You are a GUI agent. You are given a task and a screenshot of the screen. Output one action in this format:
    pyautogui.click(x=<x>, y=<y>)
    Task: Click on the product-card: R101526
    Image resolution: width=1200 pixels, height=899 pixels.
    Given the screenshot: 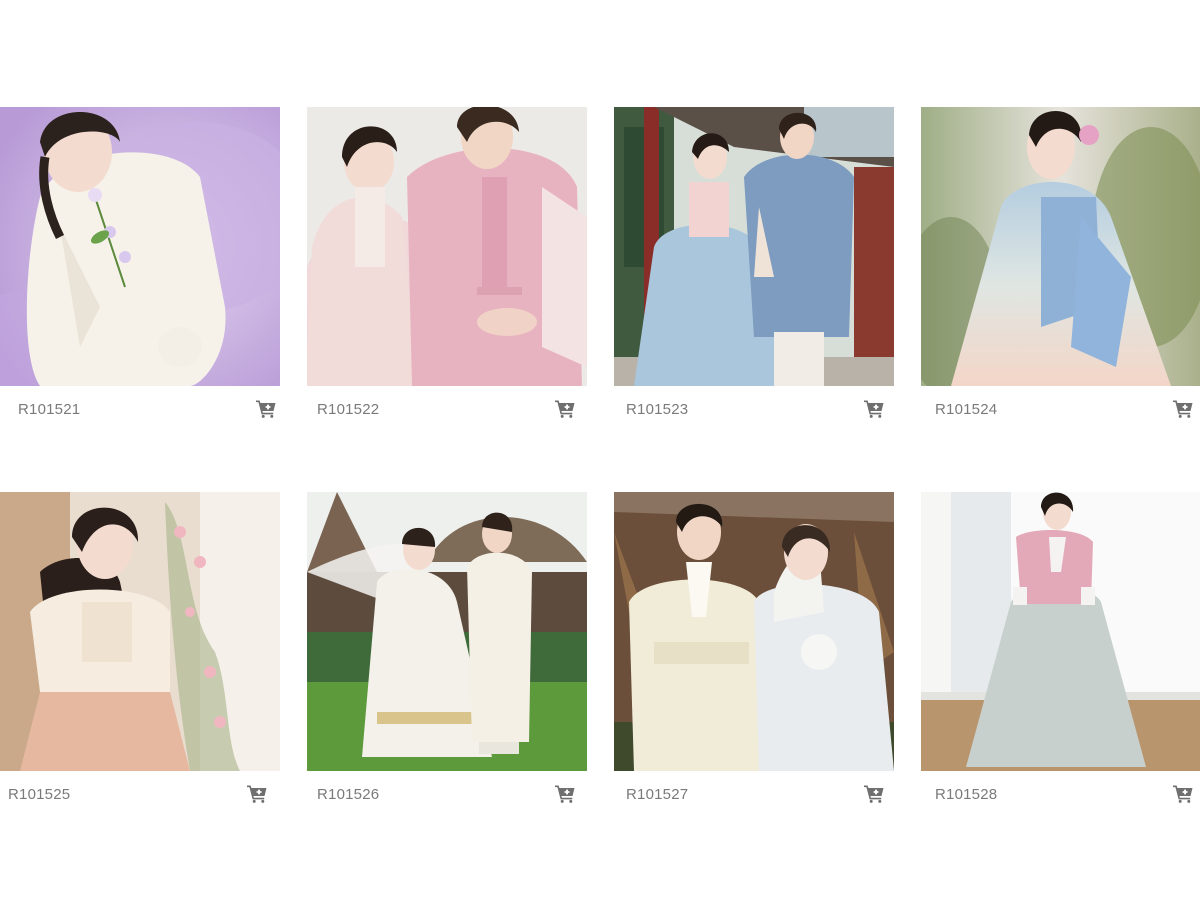 What is the action you would take?
    pyautogui.click(x=447, y=652)
    